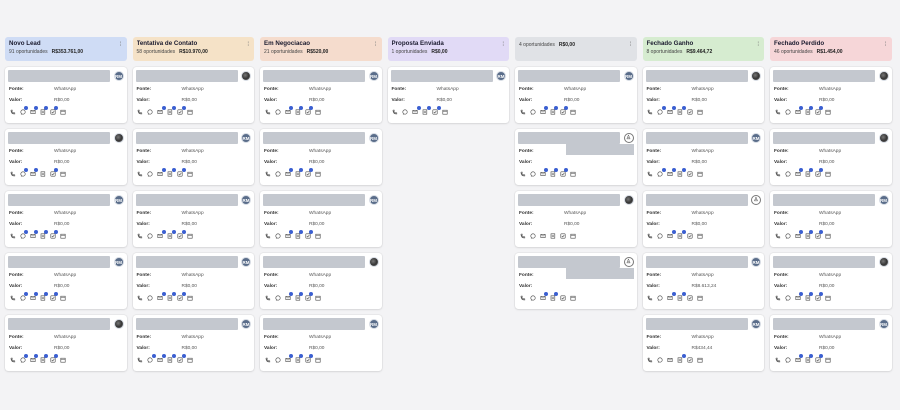  What do you see at coordinates (703, 49) in the screenshot?
I see `column-header: Fechado Ganho 8 oportunidades R$9.464,72 ⁞` at bounding box center [703, 49].